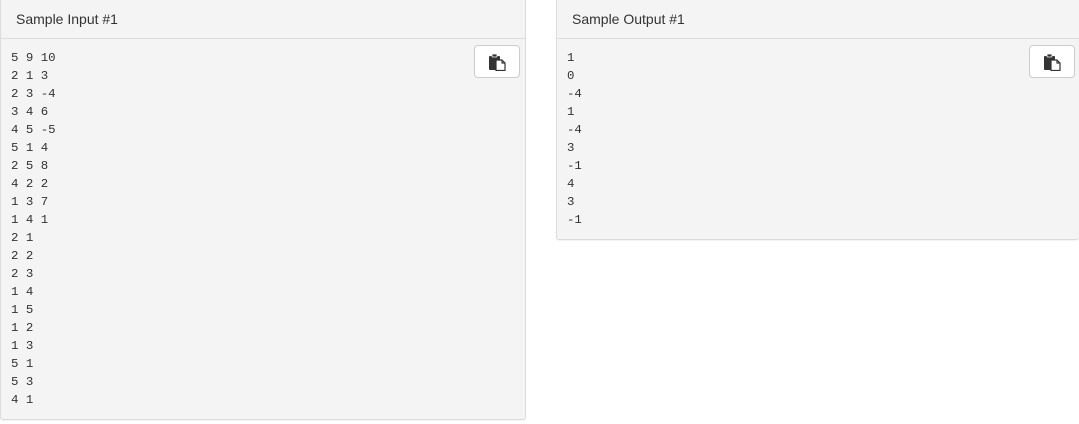 The width and height of the screenshot is (1079, 424). I want to click on sample-line: 4 1, so click(22, 400).